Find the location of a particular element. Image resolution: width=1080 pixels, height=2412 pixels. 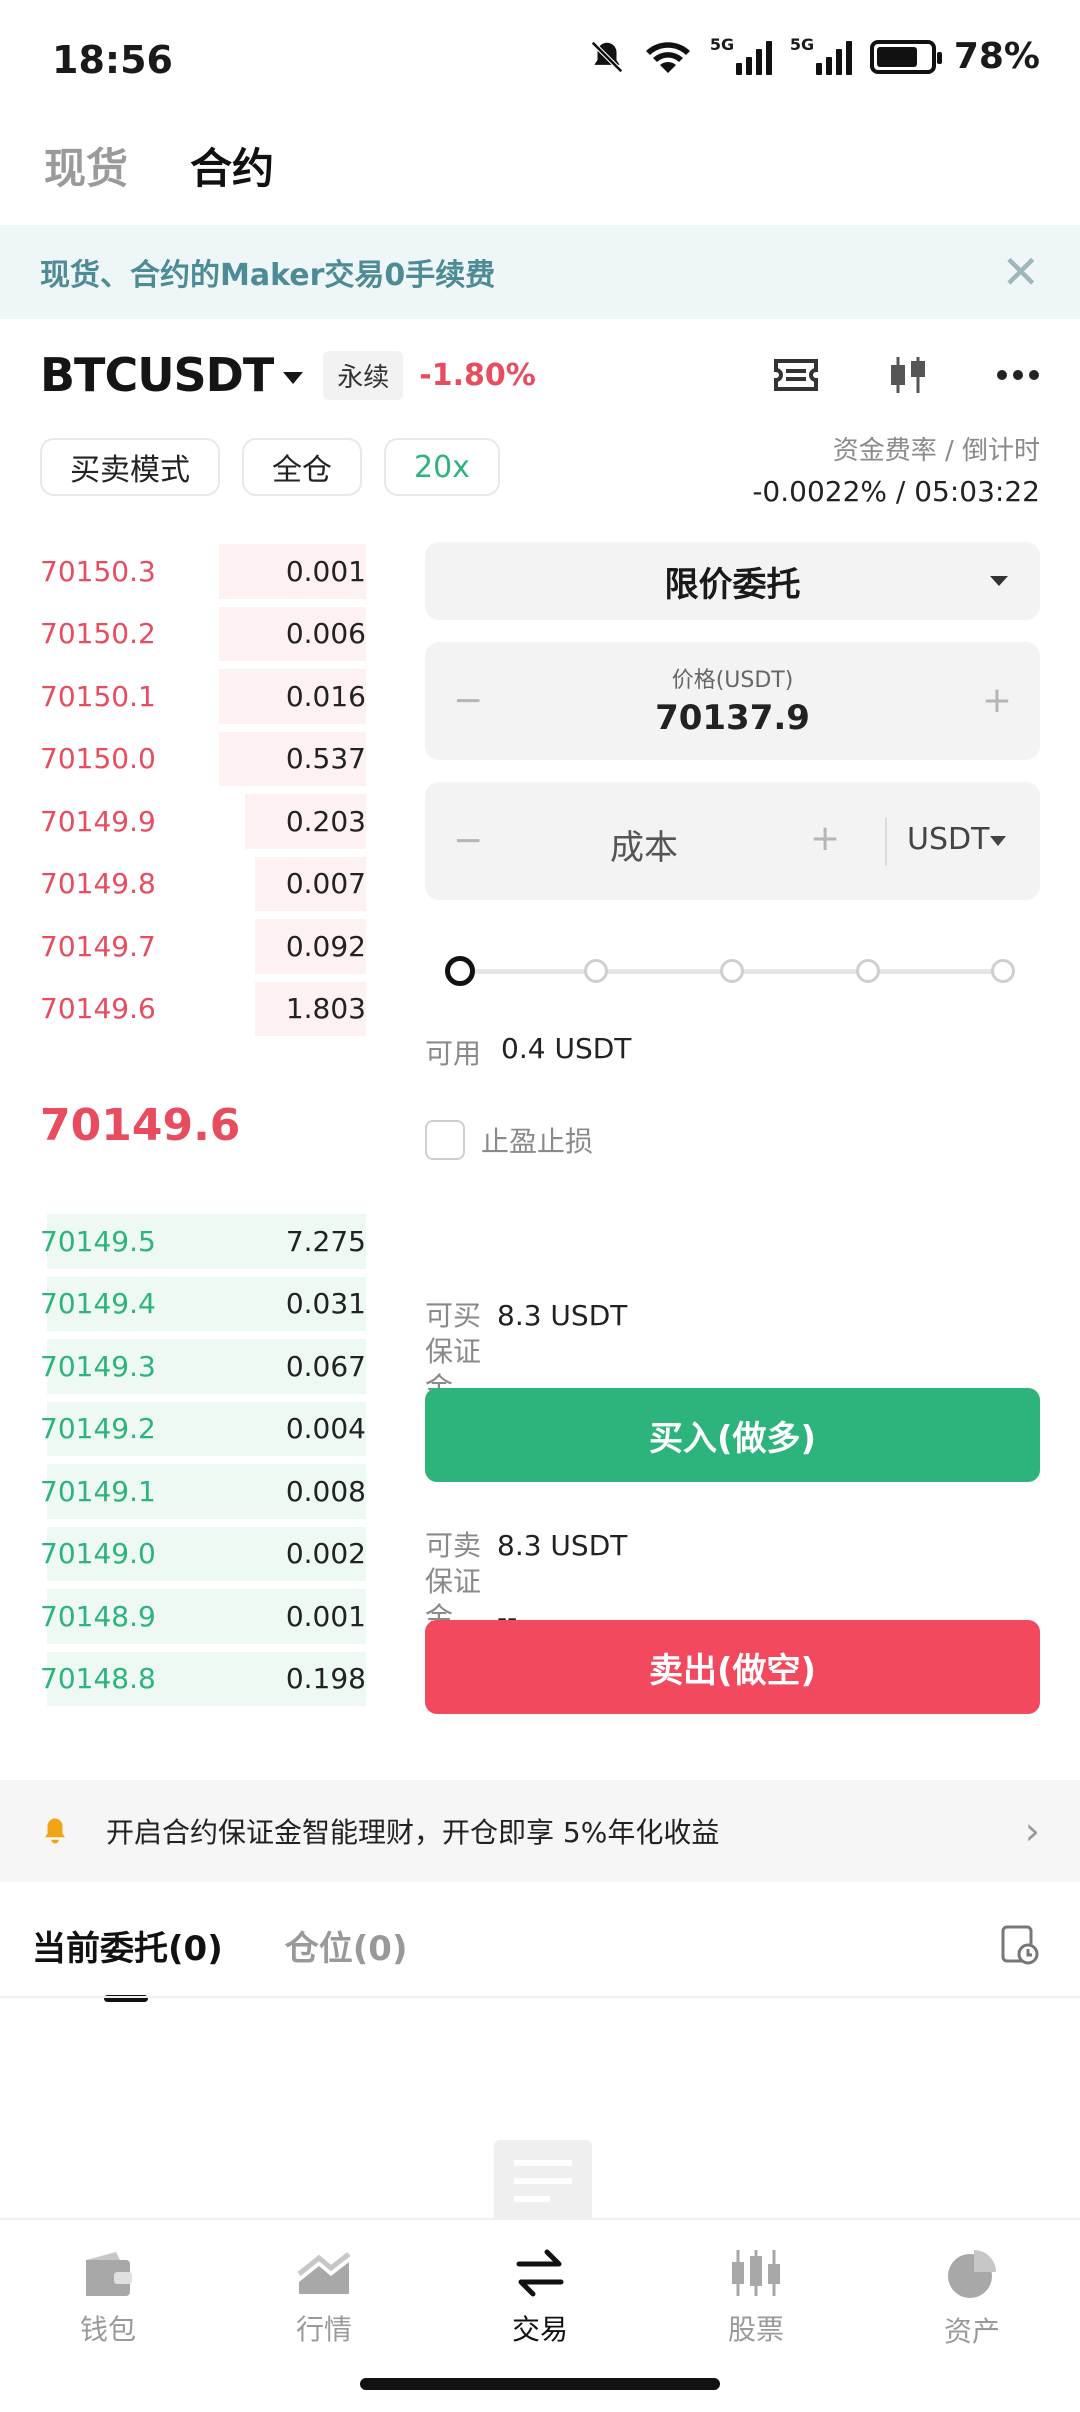

order-book-row: 70148.8 0.198 is located at coordinates (203, 1679).